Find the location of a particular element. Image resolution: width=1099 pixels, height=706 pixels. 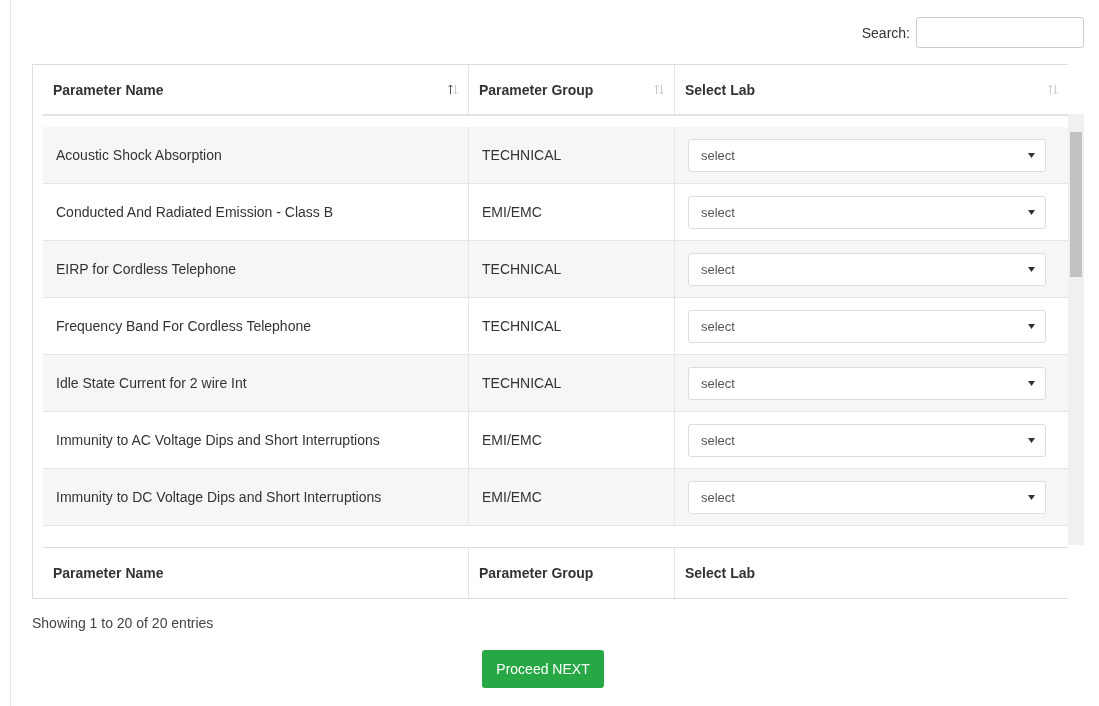

column-footer: Parameter Name is located at coordinates (256, 572).